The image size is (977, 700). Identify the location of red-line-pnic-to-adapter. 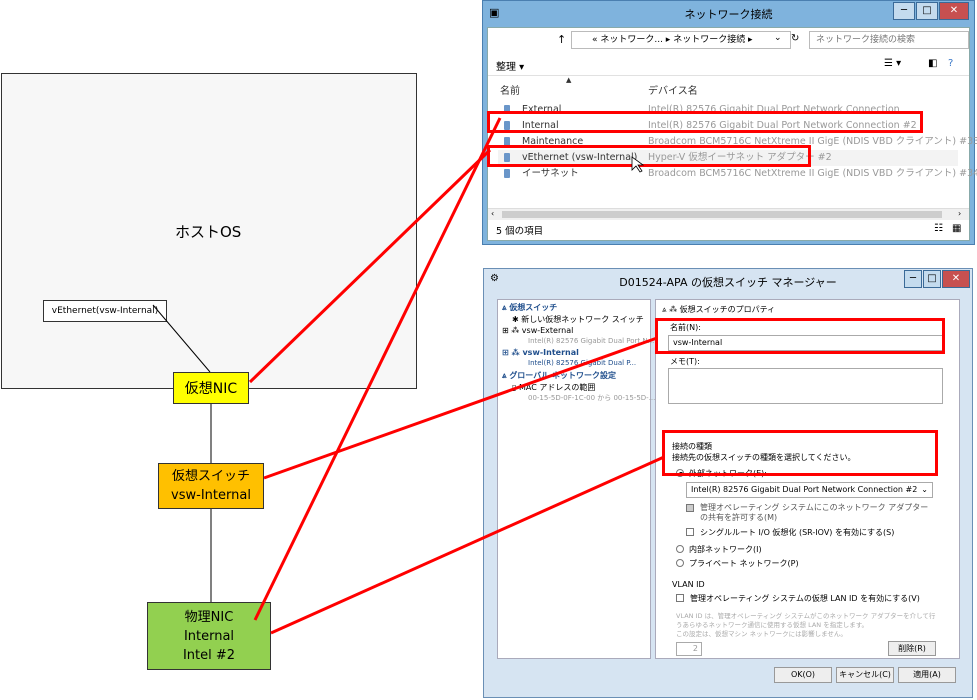
(467, 545).